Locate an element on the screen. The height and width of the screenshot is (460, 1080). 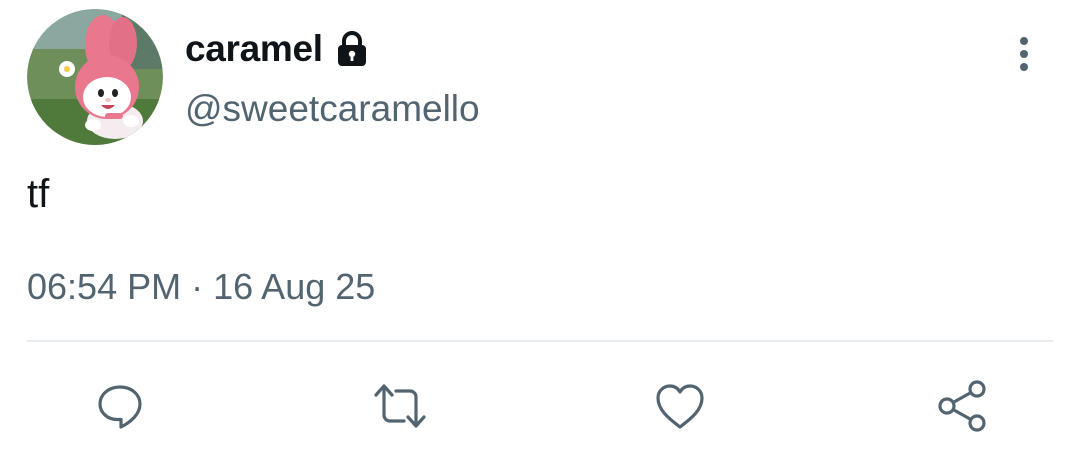
tweet-text: tf is located at coordinates (38, 194).